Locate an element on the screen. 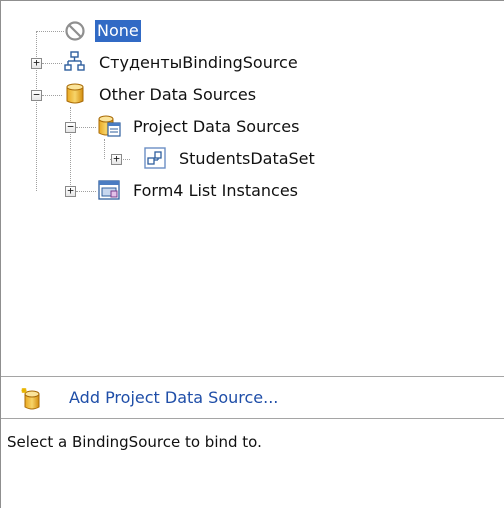  tree-node-none: None is located at coordinates (101, 31).